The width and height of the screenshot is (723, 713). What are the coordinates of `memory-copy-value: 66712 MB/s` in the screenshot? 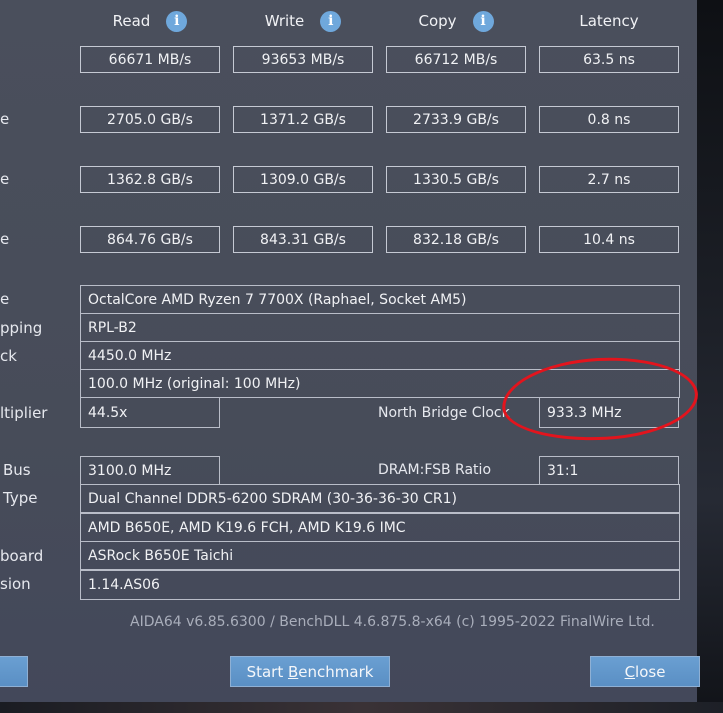 It's located at (456, 59).